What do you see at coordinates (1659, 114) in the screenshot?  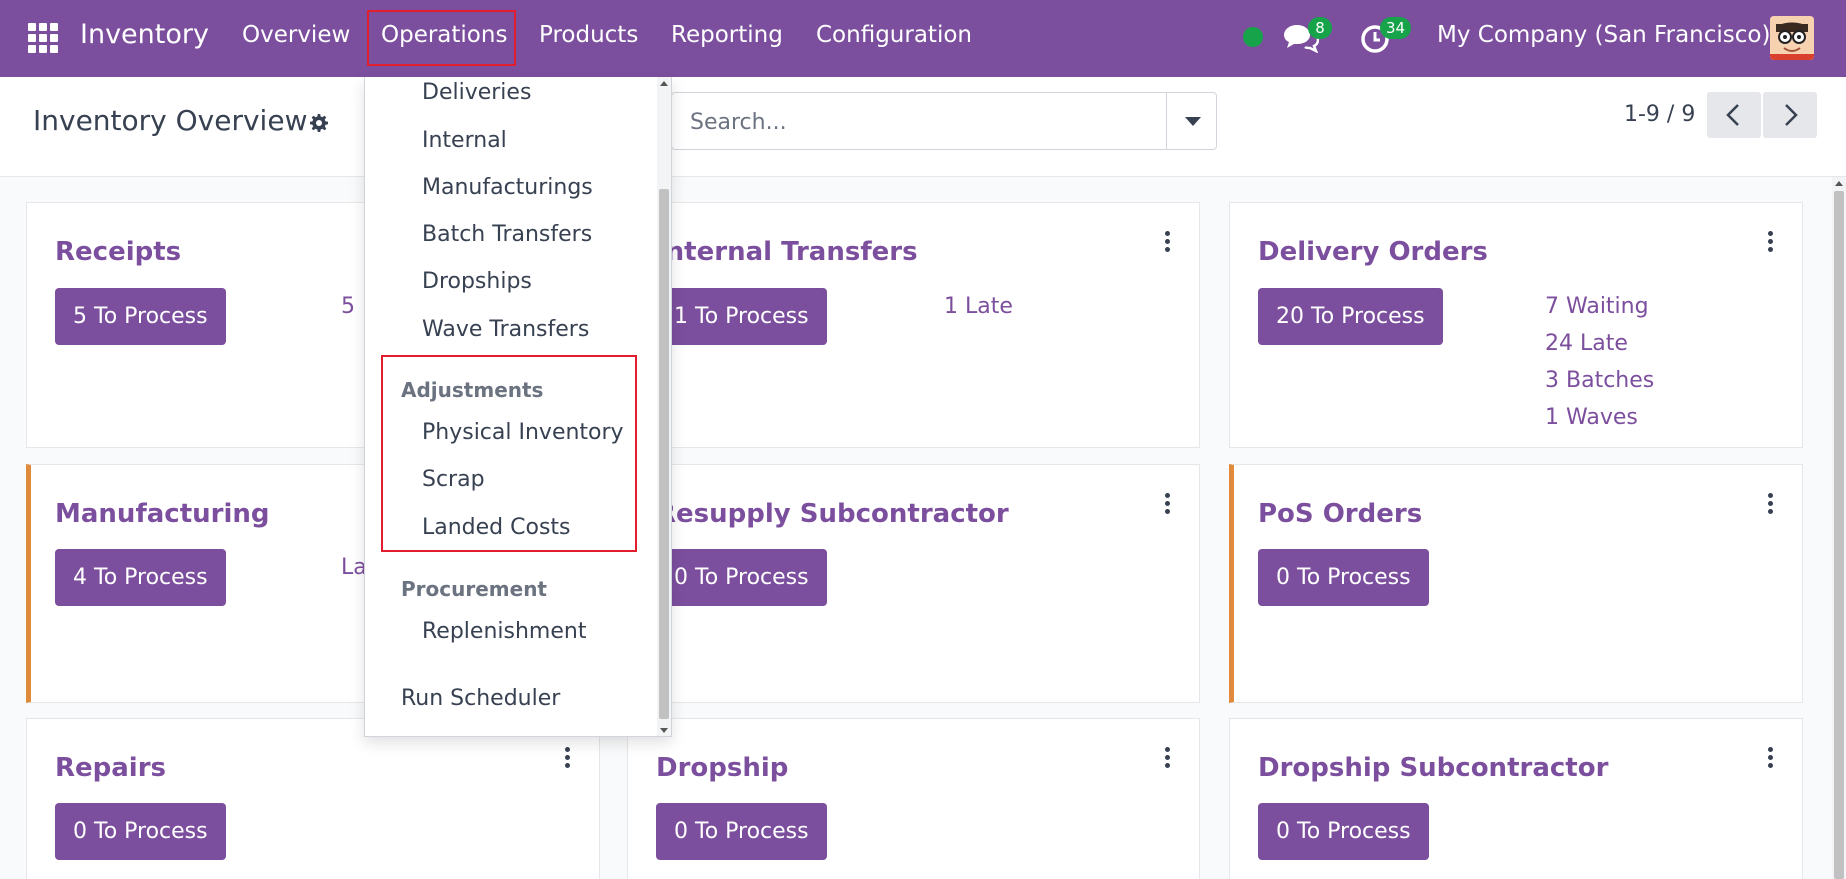 I see `pager-value: 1-9 / 9` at bounding box center [1659, 114].